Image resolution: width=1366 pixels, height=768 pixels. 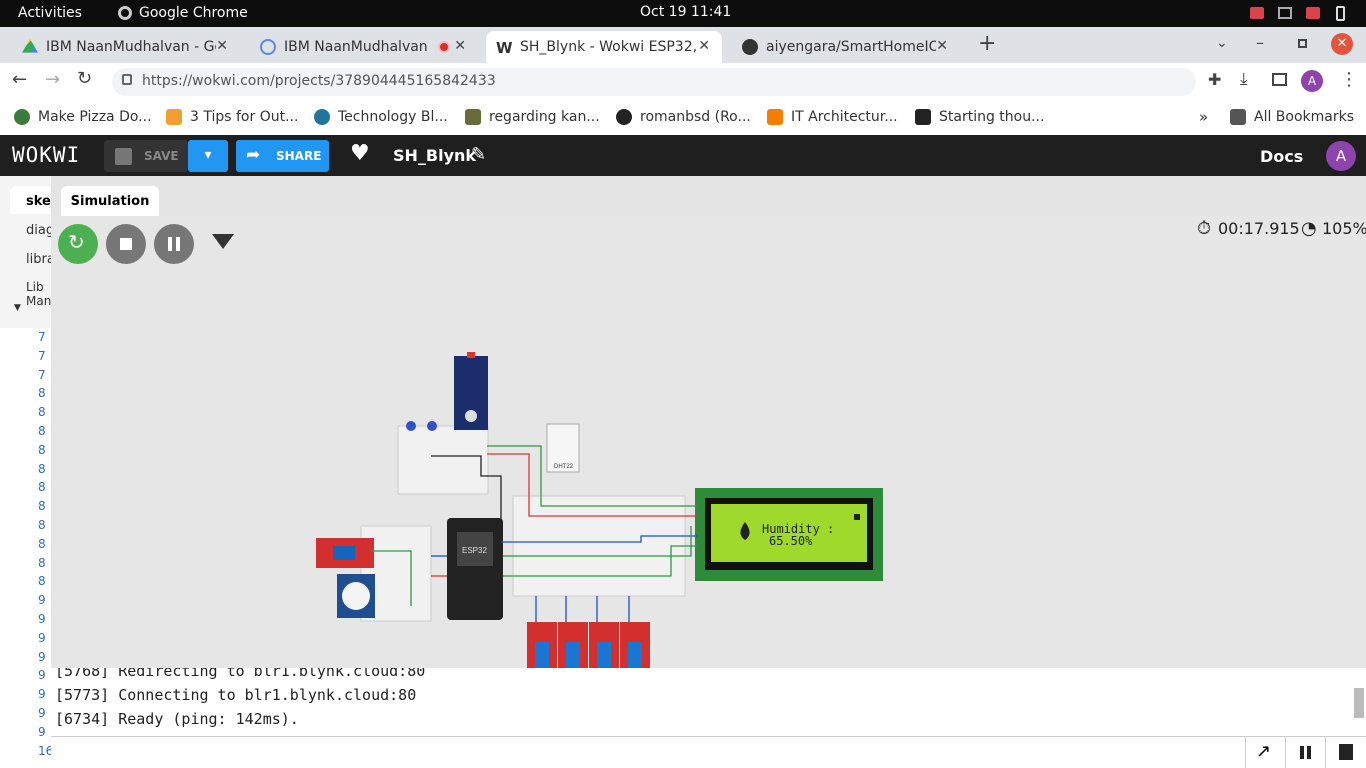 I want to click on tab-sketch: sket, so click(x=33, y=200).